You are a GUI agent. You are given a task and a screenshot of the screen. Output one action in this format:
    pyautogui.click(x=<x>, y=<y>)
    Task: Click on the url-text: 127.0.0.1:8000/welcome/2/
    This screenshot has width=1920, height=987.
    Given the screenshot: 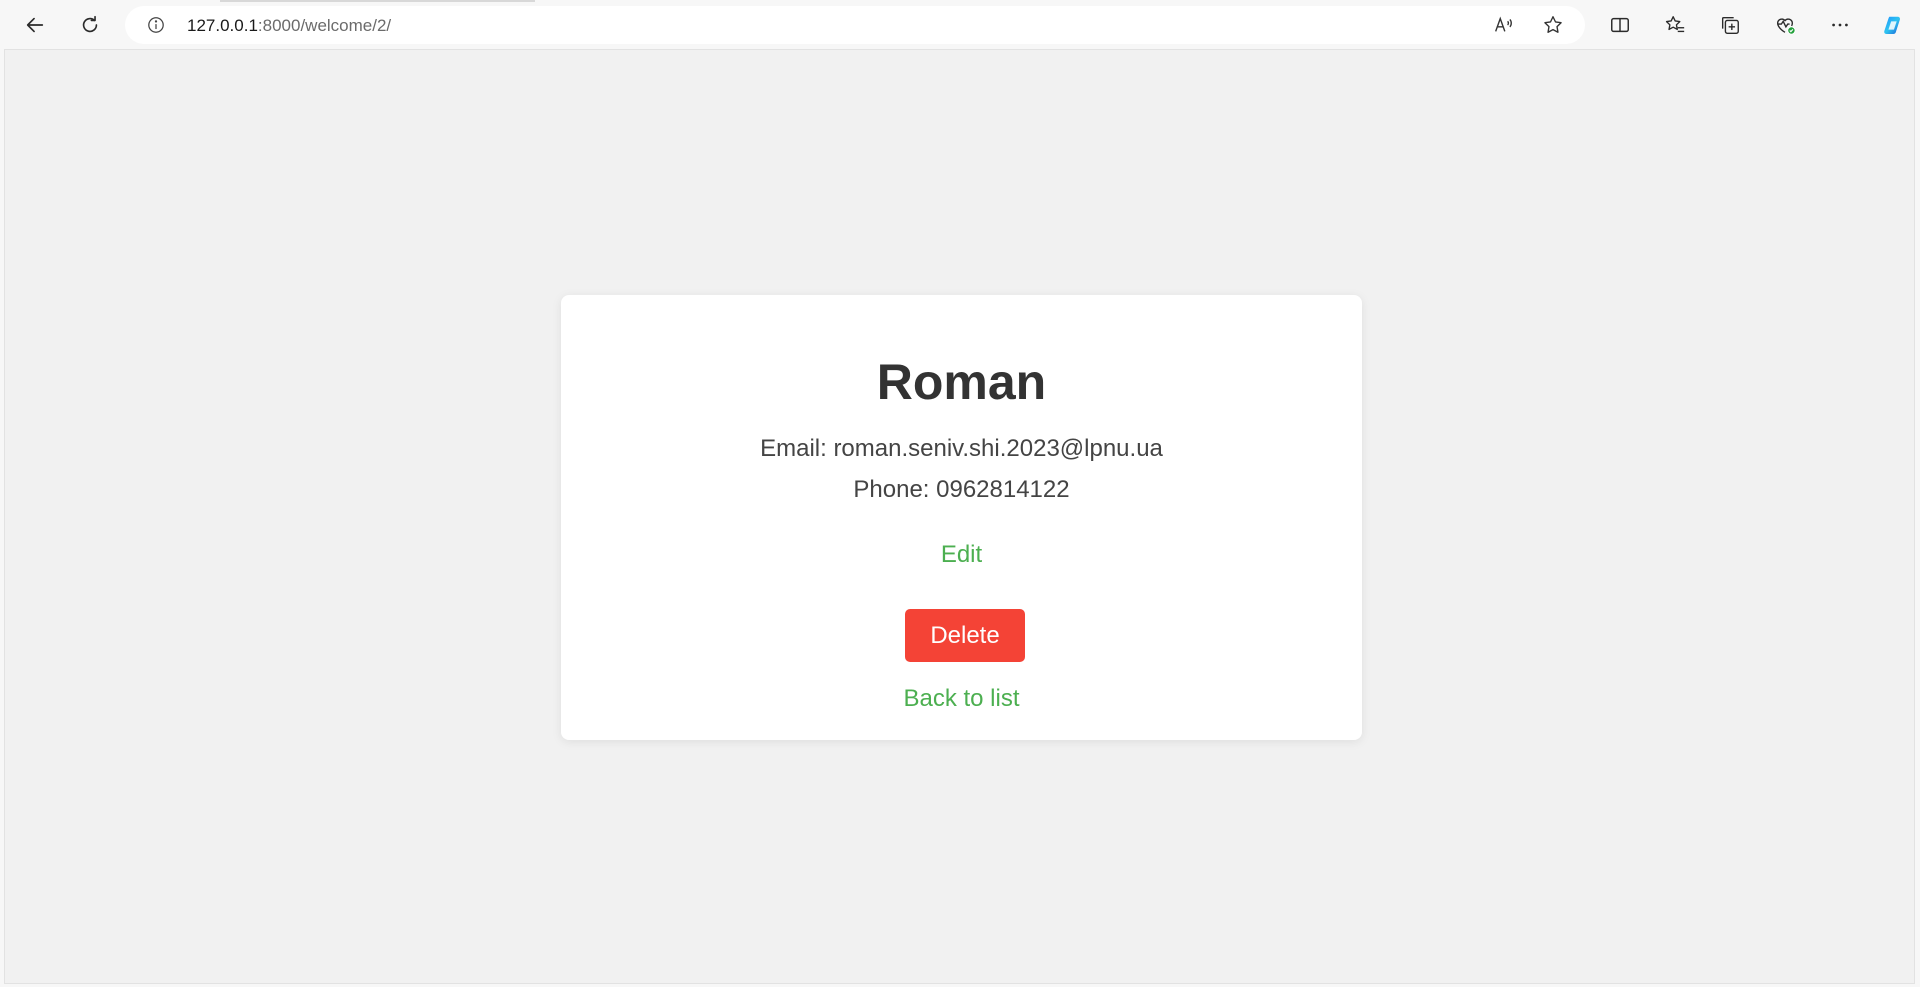 What is the action you would take?
    pyautogui.click(x=289, y=26)
    